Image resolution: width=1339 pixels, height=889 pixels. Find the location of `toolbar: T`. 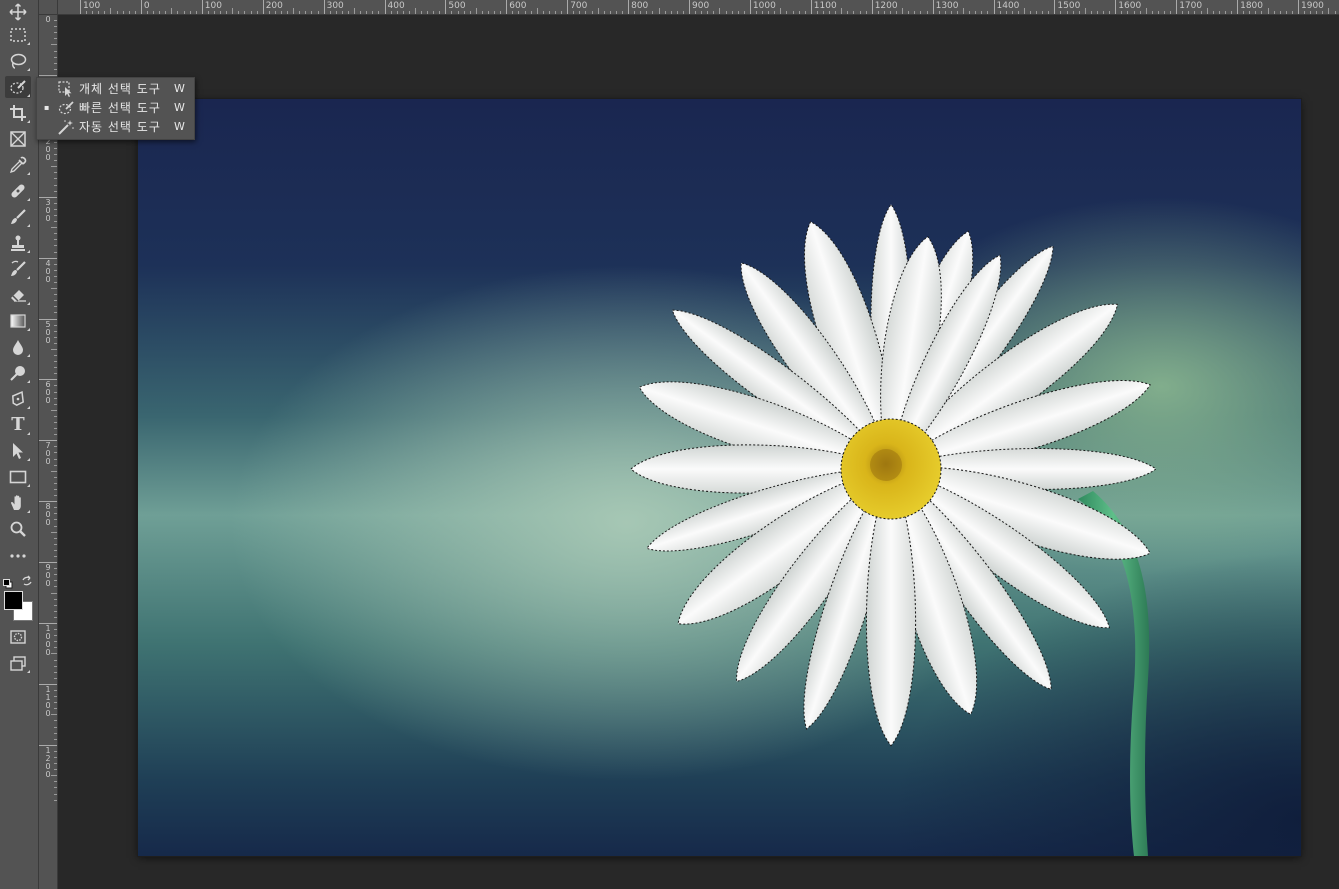

toolbar: T is located at coordinates (19, 444).